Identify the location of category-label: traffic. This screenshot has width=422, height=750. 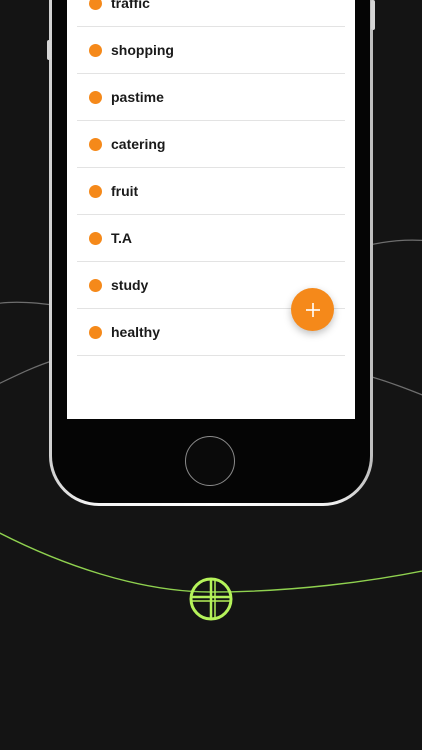
(130, 5).